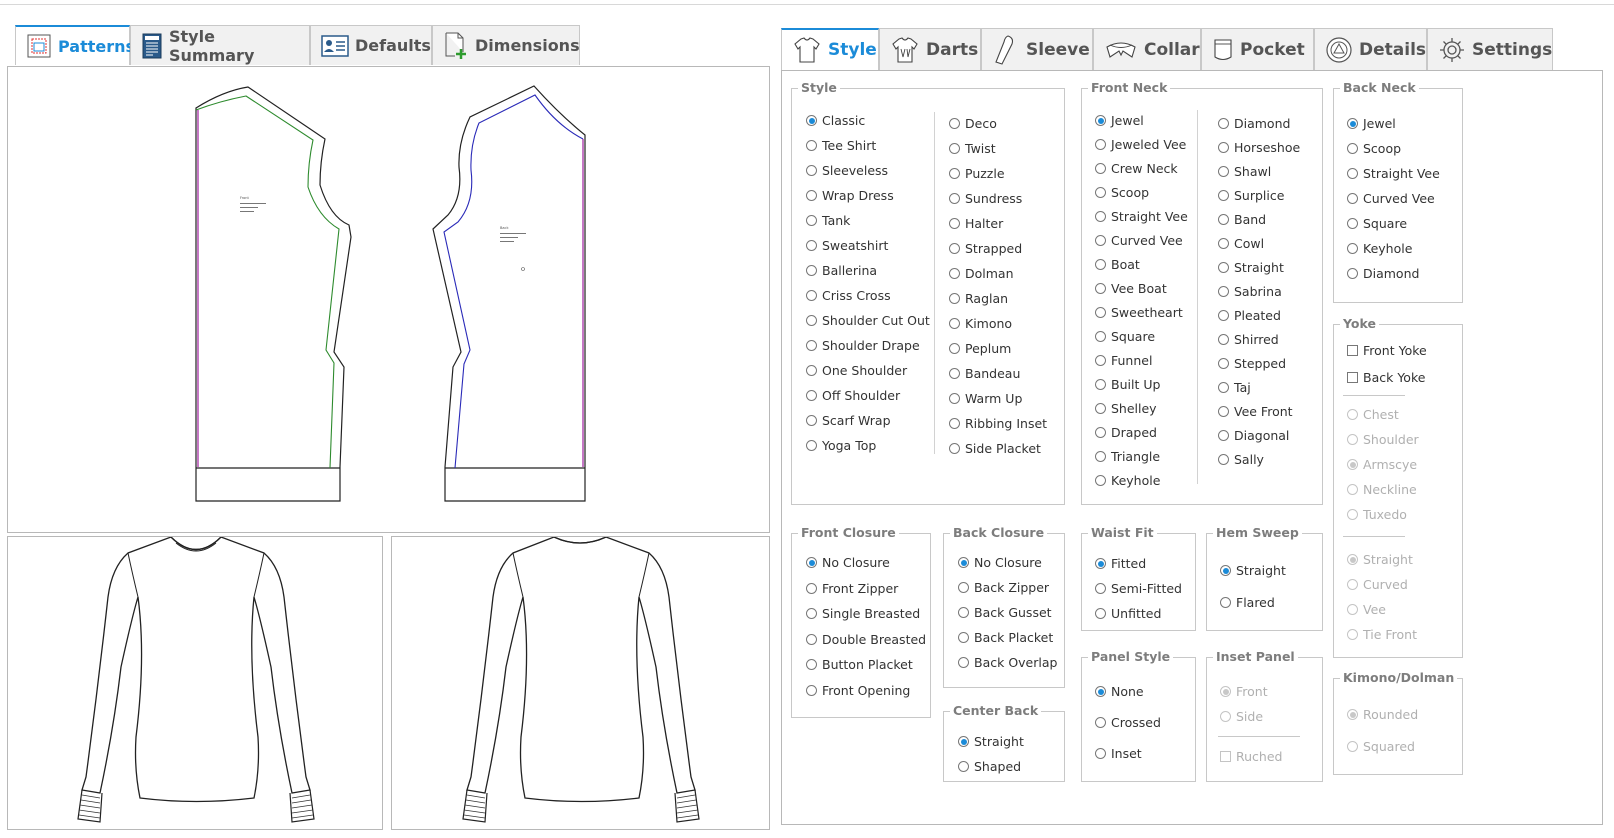  Describe the element at coordinates (1371, 123) in the screenshot. I see `back-neck-jewel-radio: Jewel` at that location.